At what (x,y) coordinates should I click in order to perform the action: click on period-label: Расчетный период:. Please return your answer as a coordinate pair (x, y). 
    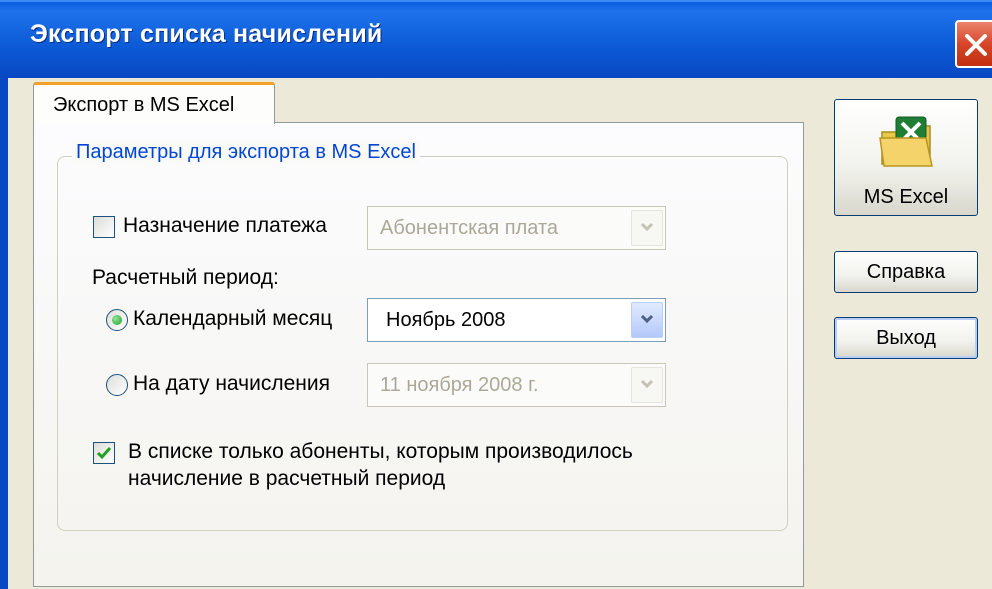
    Looking at the image, I should click on (185, 277).